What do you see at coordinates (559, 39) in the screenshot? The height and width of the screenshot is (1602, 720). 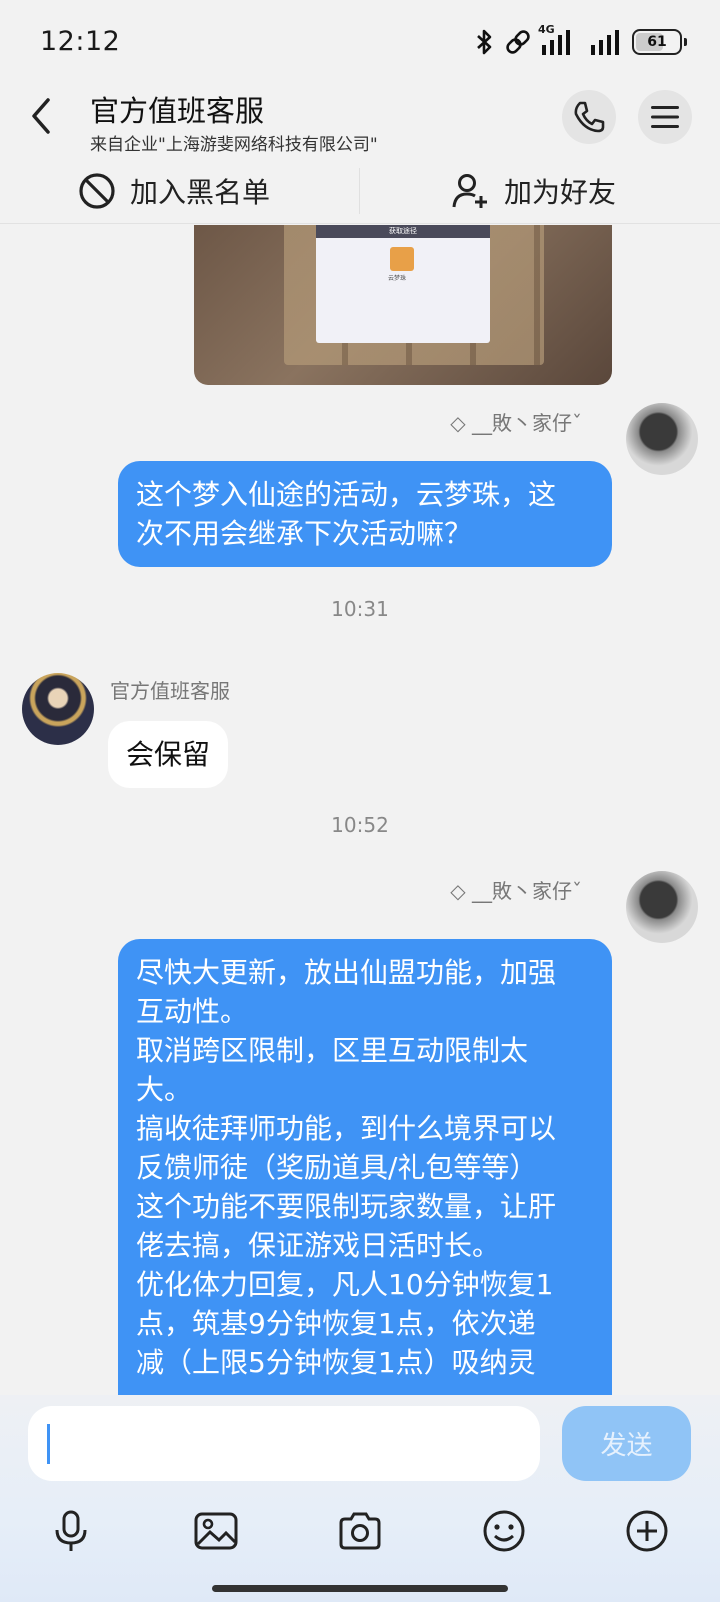 I see `signal-icon: 4G` at bounding box center [559, 39].